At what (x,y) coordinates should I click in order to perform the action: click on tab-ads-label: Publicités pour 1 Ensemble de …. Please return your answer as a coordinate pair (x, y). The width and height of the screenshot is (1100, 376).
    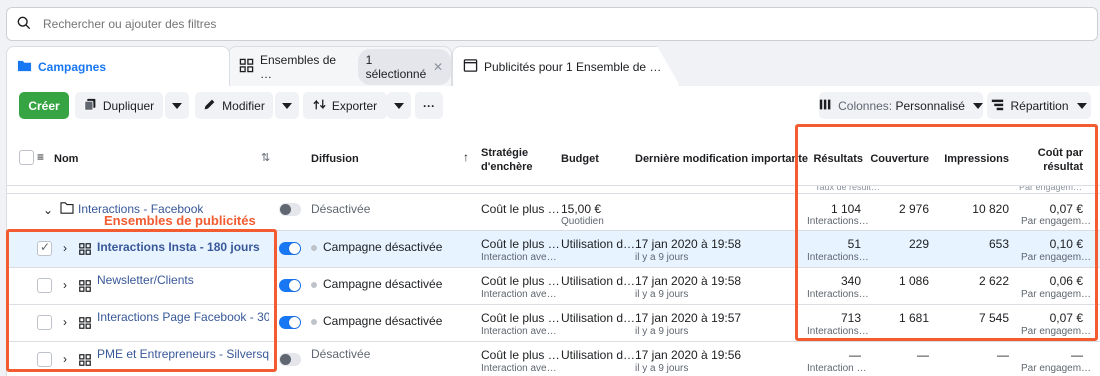
    Looking at the image, I should click on (573, 66).